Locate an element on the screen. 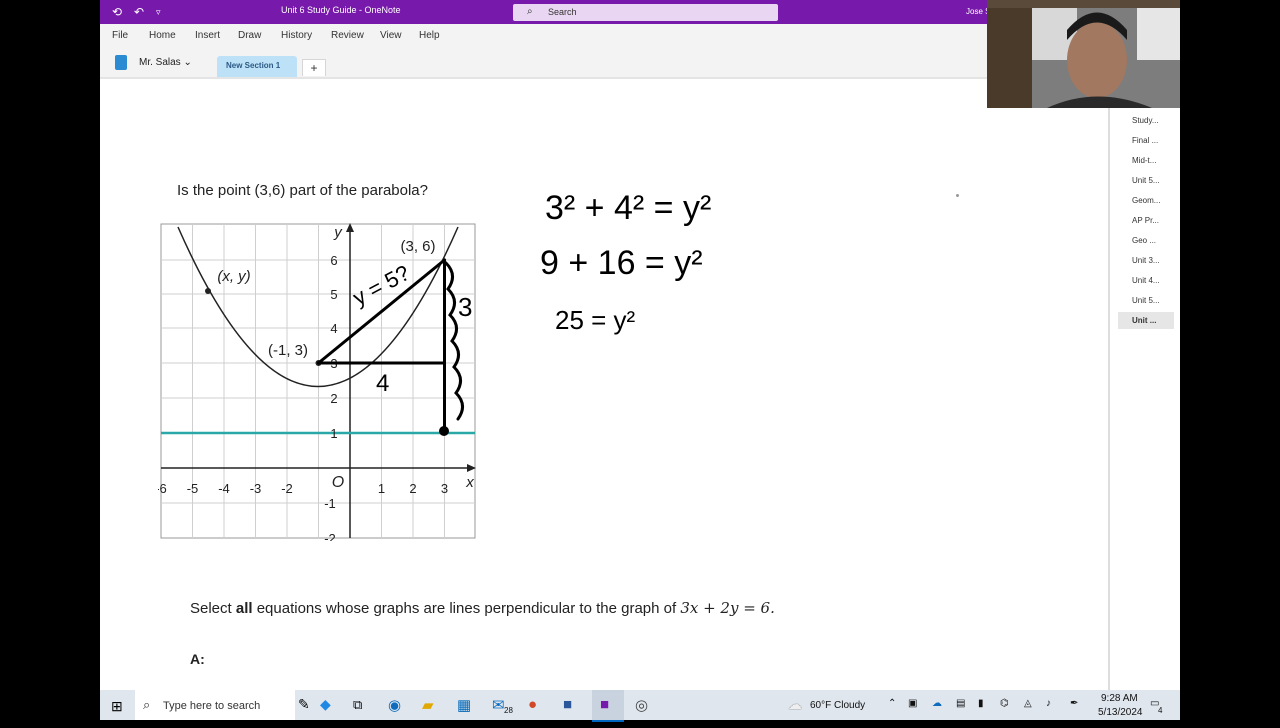  handwritten-equations: 3² + 4² = y² 9 + 16 = y² 25 = y² is located at coordinates (625, 262).